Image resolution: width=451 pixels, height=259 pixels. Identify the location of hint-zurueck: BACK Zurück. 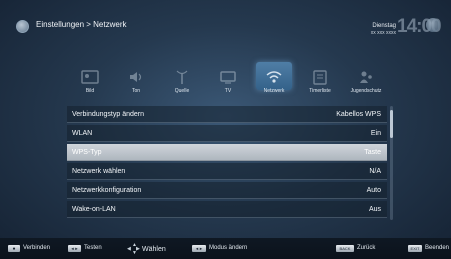
(355, 248).